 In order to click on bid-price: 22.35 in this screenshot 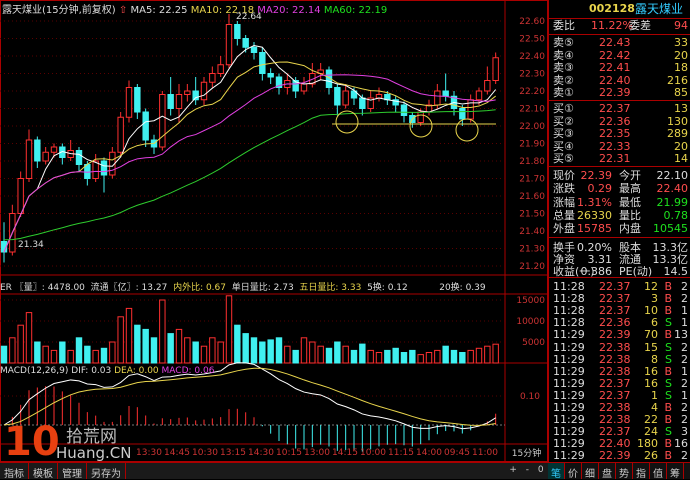, I will do `click(615, 133)`.